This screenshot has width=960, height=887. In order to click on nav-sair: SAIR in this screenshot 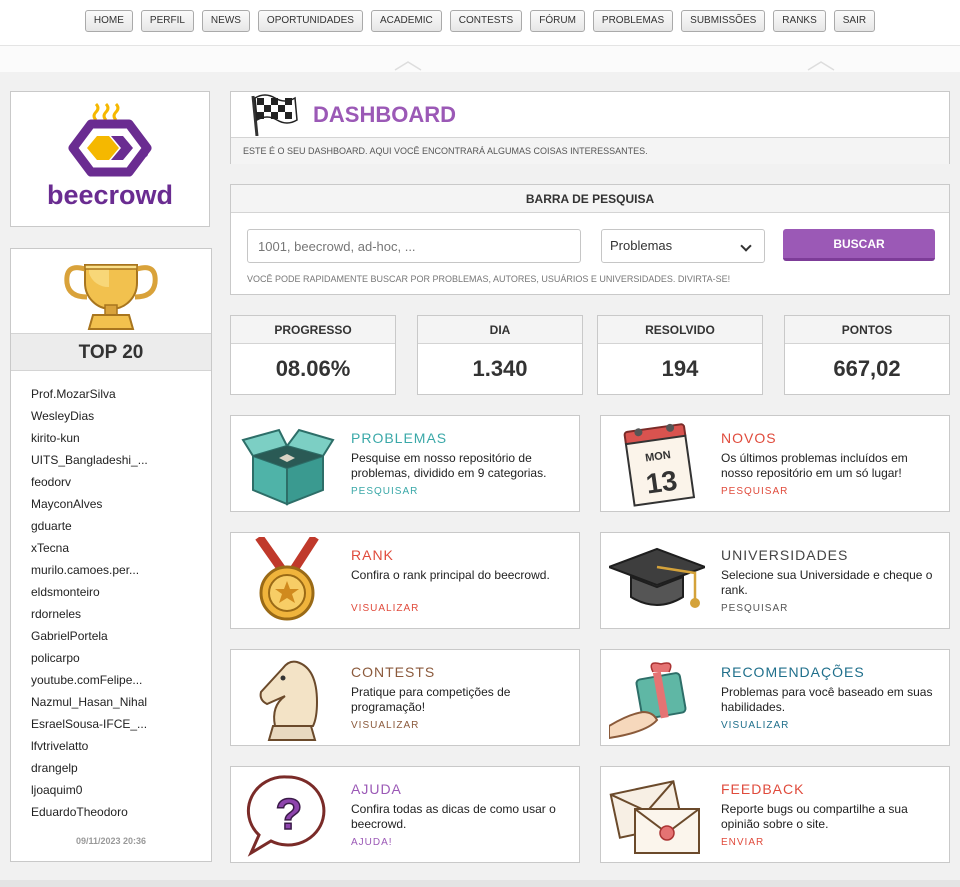, I will do `click(854, 21)`.